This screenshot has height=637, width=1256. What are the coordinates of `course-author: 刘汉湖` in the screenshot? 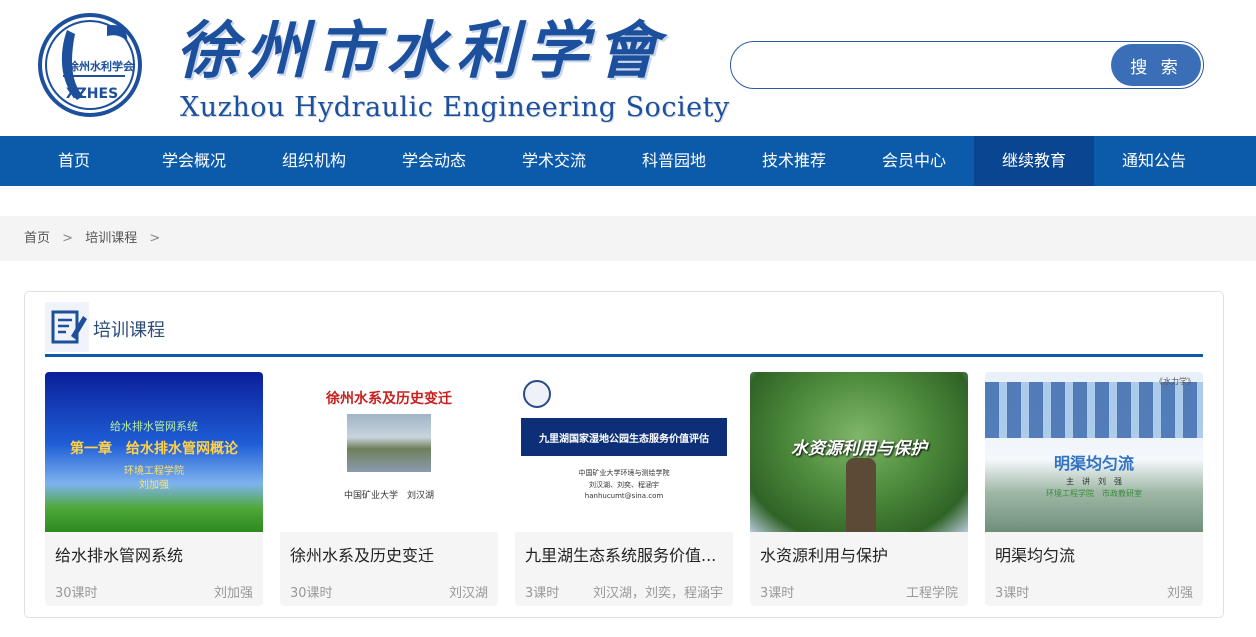 It's located at (468, 593).